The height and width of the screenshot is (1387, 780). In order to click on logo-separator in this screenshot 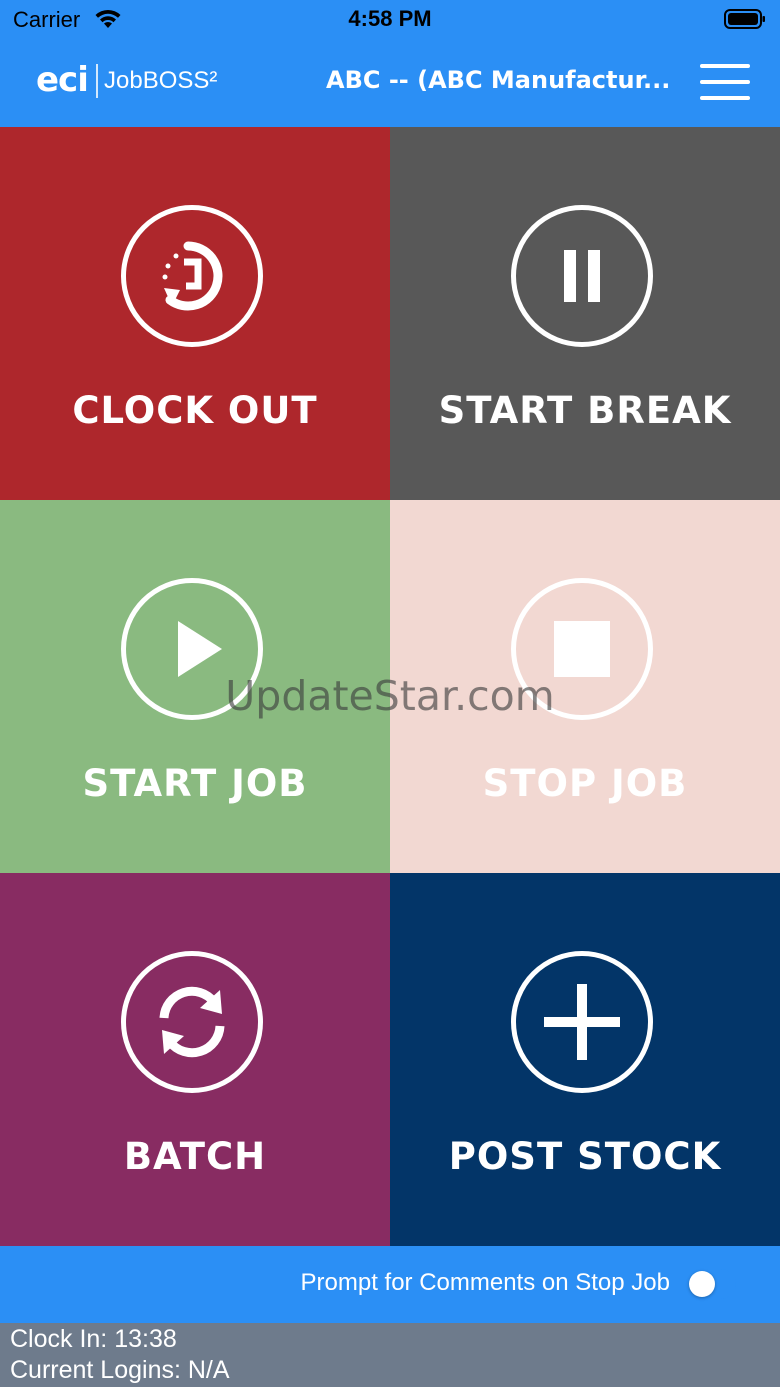, I will do `click(97, 81)`.